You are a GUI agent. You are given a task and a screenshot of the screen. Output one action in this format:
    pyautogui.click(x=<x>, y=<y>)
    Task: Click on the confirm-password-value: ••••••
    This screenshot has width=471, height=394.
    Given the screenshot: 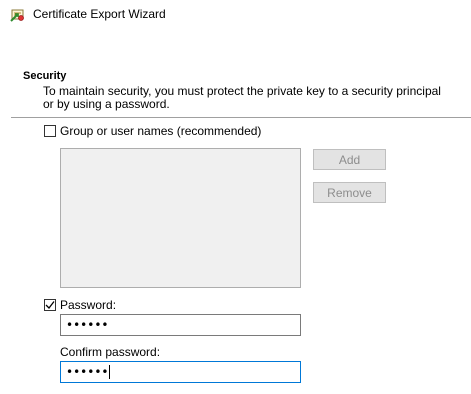 What is the action you would take?
    pyautogui.click(x=87, y=372)
    